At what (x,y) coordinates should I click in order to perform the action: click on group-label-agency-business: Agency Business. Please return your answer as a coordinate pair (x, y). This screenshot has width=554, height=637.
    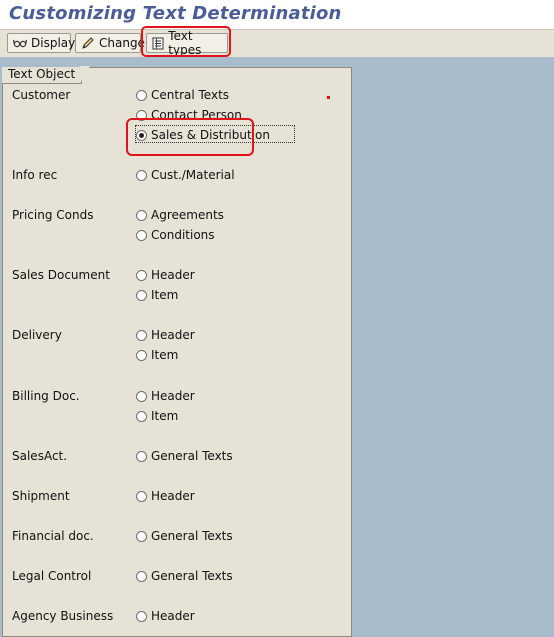
    Looking at the image, I should click on (63, 616).